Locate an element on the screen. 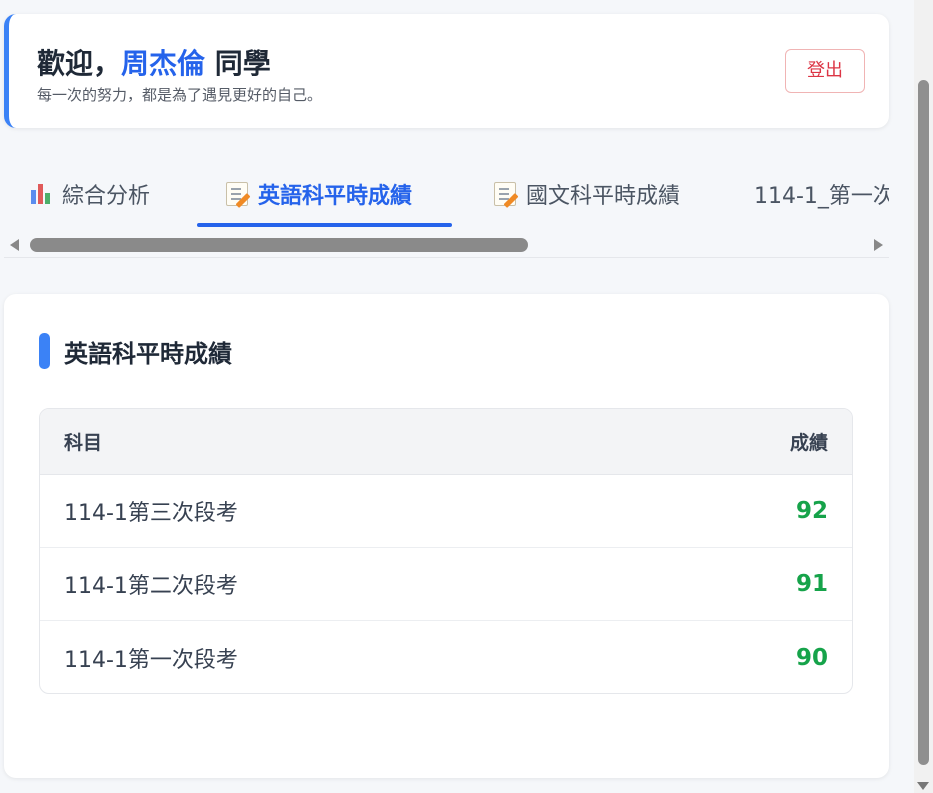 The width and height of the screenshot is (933, 793). tab-label: 綜合分析 is located at coordinates (106, 196).